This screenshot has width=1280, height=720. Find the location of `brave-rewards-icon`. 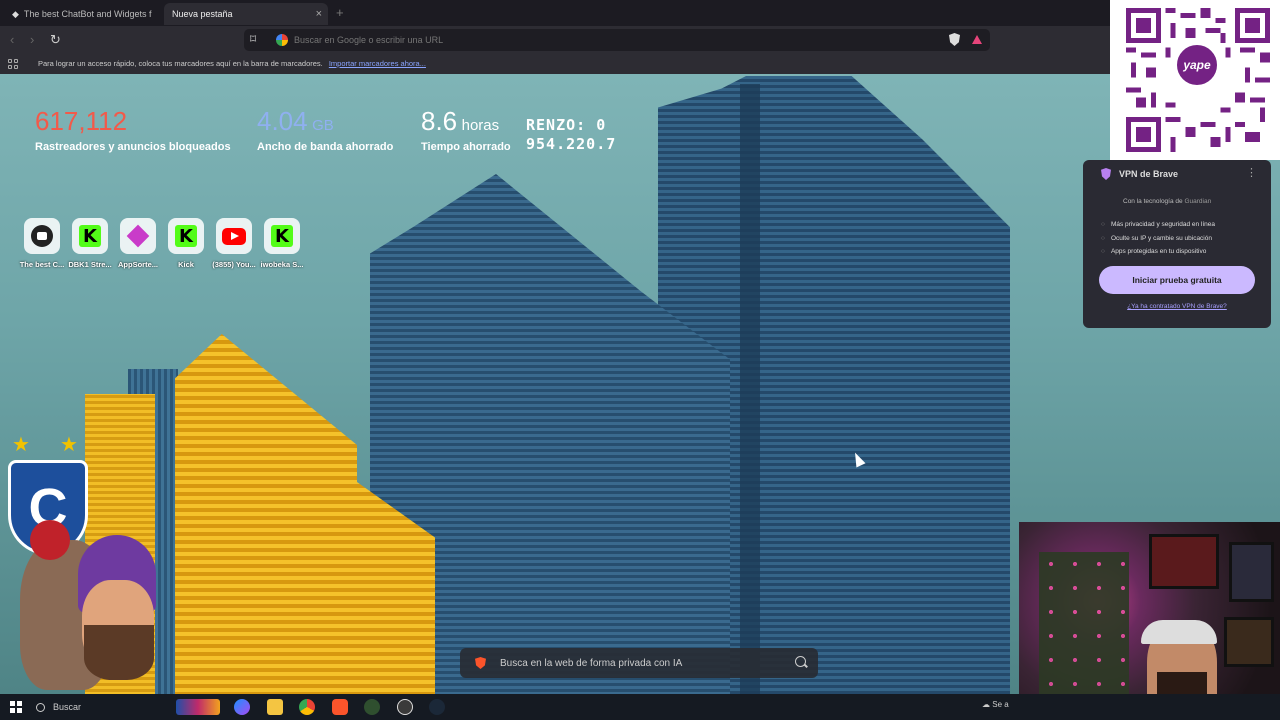

brave-rewards-icon is located at coordinates (977, 39).